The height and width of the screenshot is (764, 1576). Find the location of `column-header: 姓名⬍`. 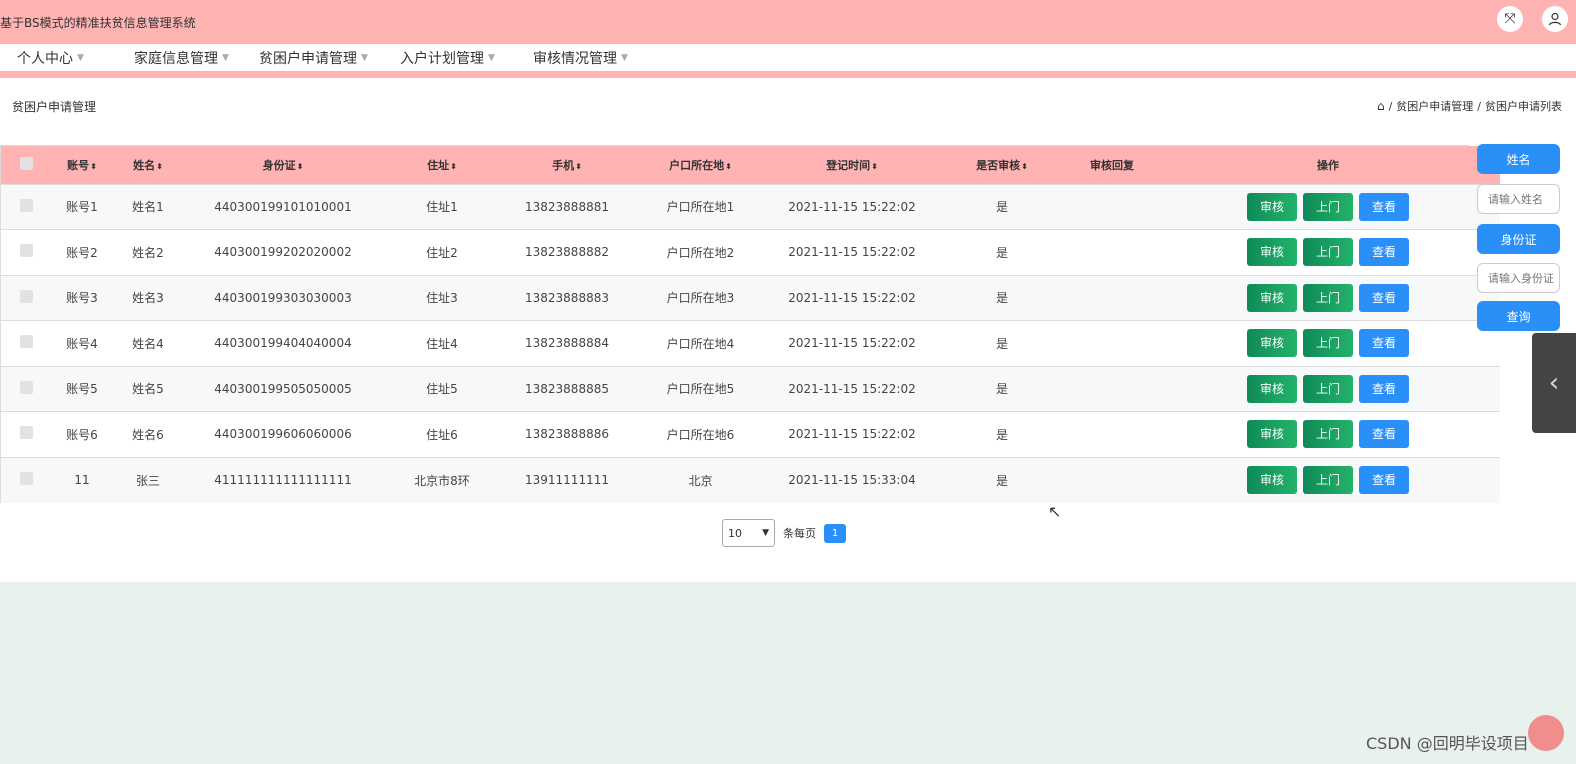

column-header: 姓名⬍ is located at coordinates (148, 165).